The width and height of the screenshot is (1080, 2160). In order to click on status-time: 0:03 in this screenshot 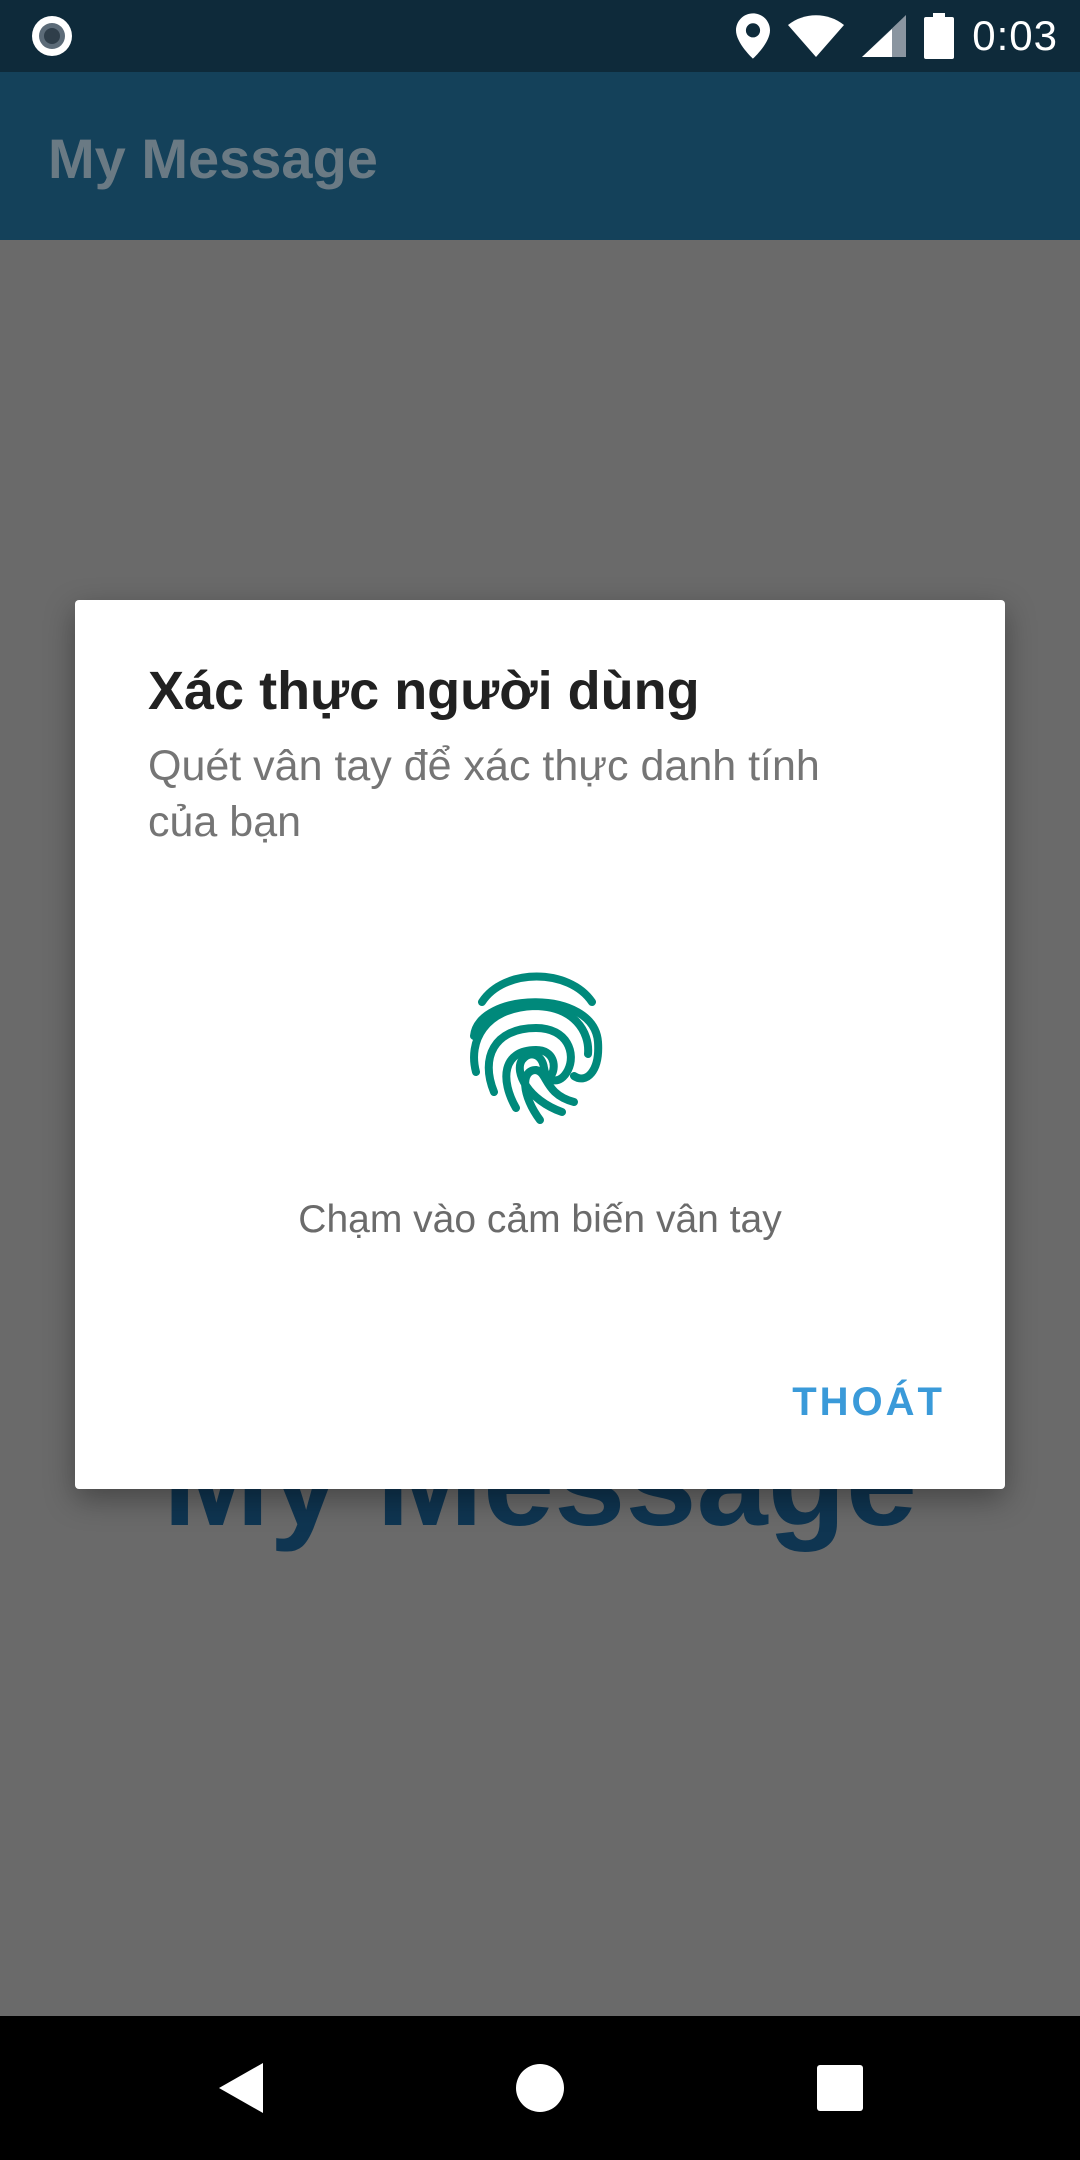, I will do `click(1015, 35)`.